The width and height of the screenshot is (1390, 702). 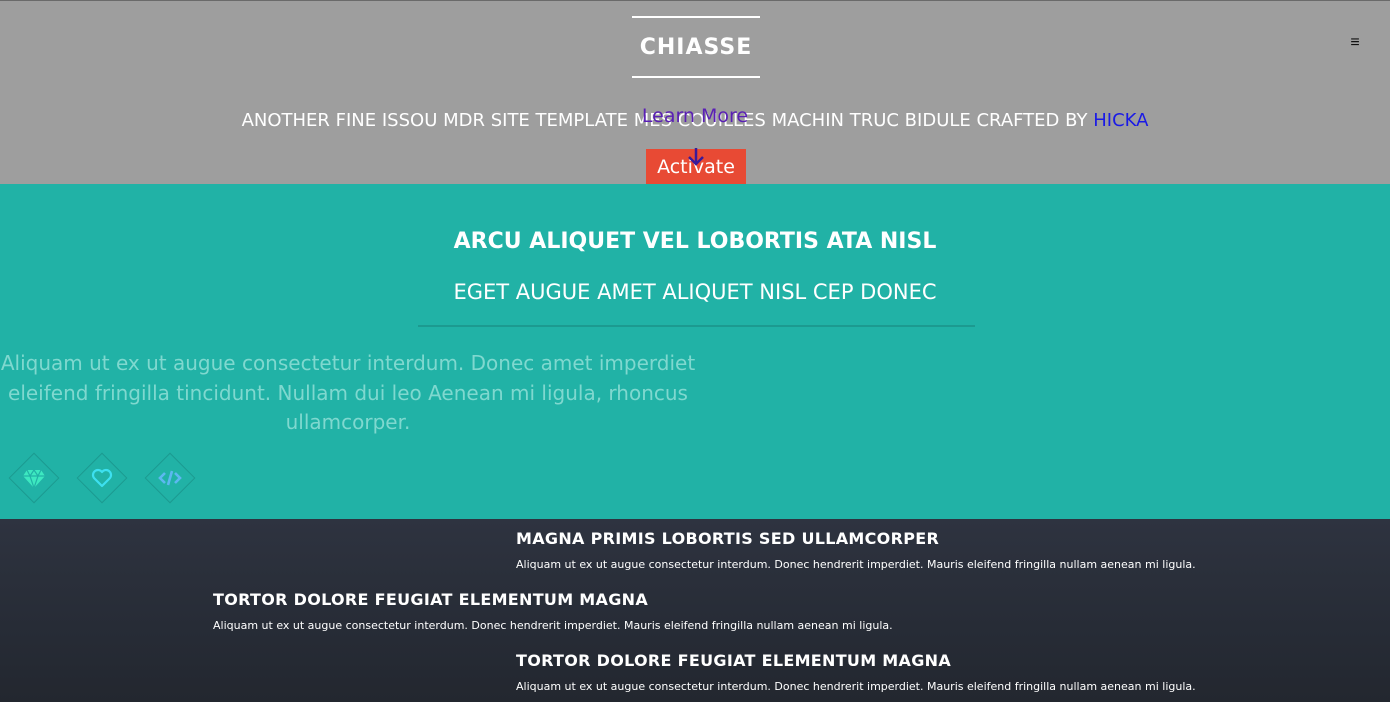 I want to click on learn-more-link: Learn More, so click(x=695, y=116).